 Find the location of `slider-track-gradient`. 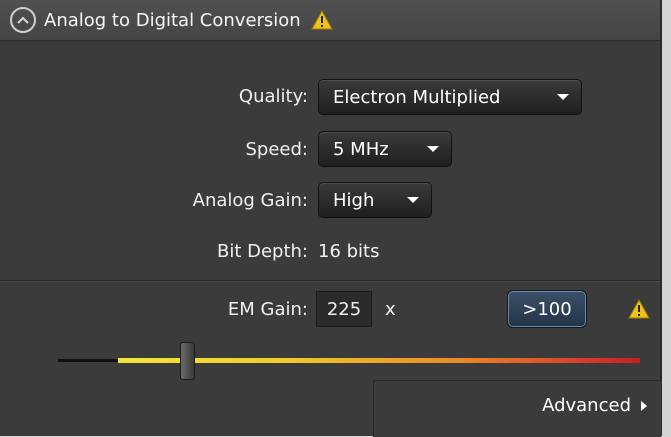

slider-track-gradient is located at coordinates (379, 360).